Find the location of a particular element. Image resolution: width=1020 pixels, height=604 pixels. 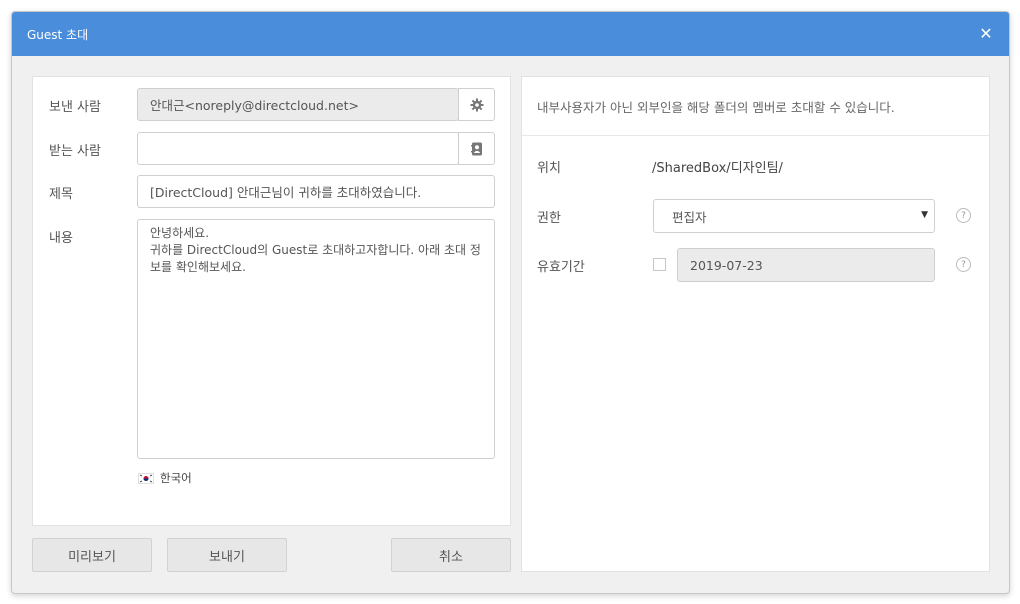

language-selector: 한국어 is located at coordinates (165, 478).